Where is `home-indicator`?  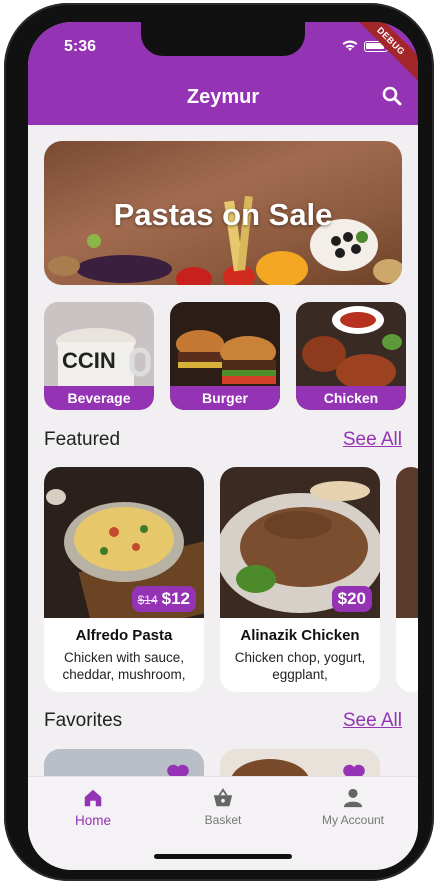
home-indicator is located at coordinates (223, 856).